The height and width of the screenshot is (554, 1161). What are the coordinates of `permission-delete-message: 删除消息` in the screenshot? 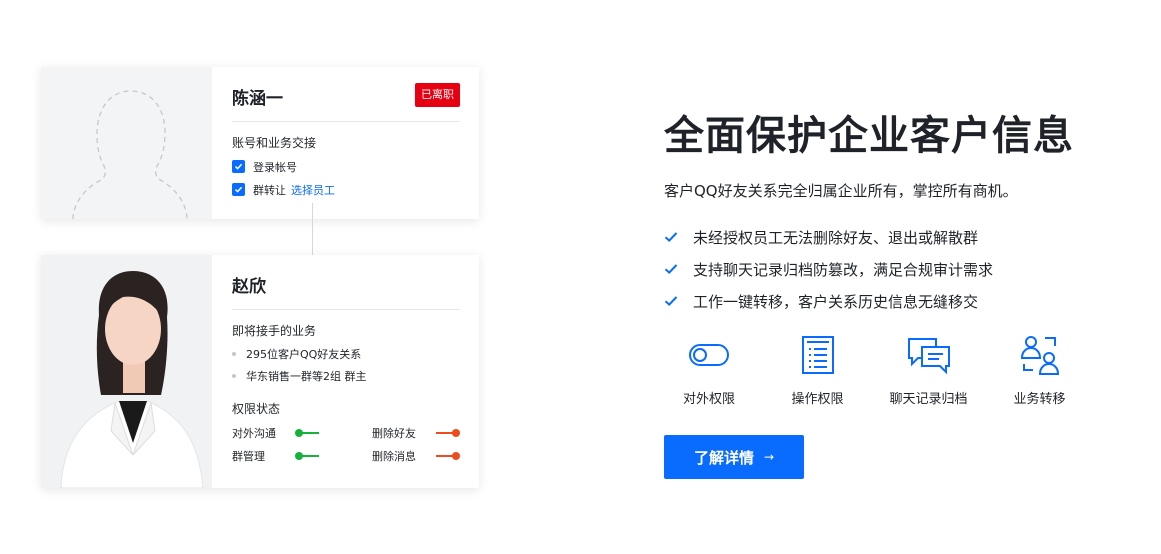 It's located at (416, 455).